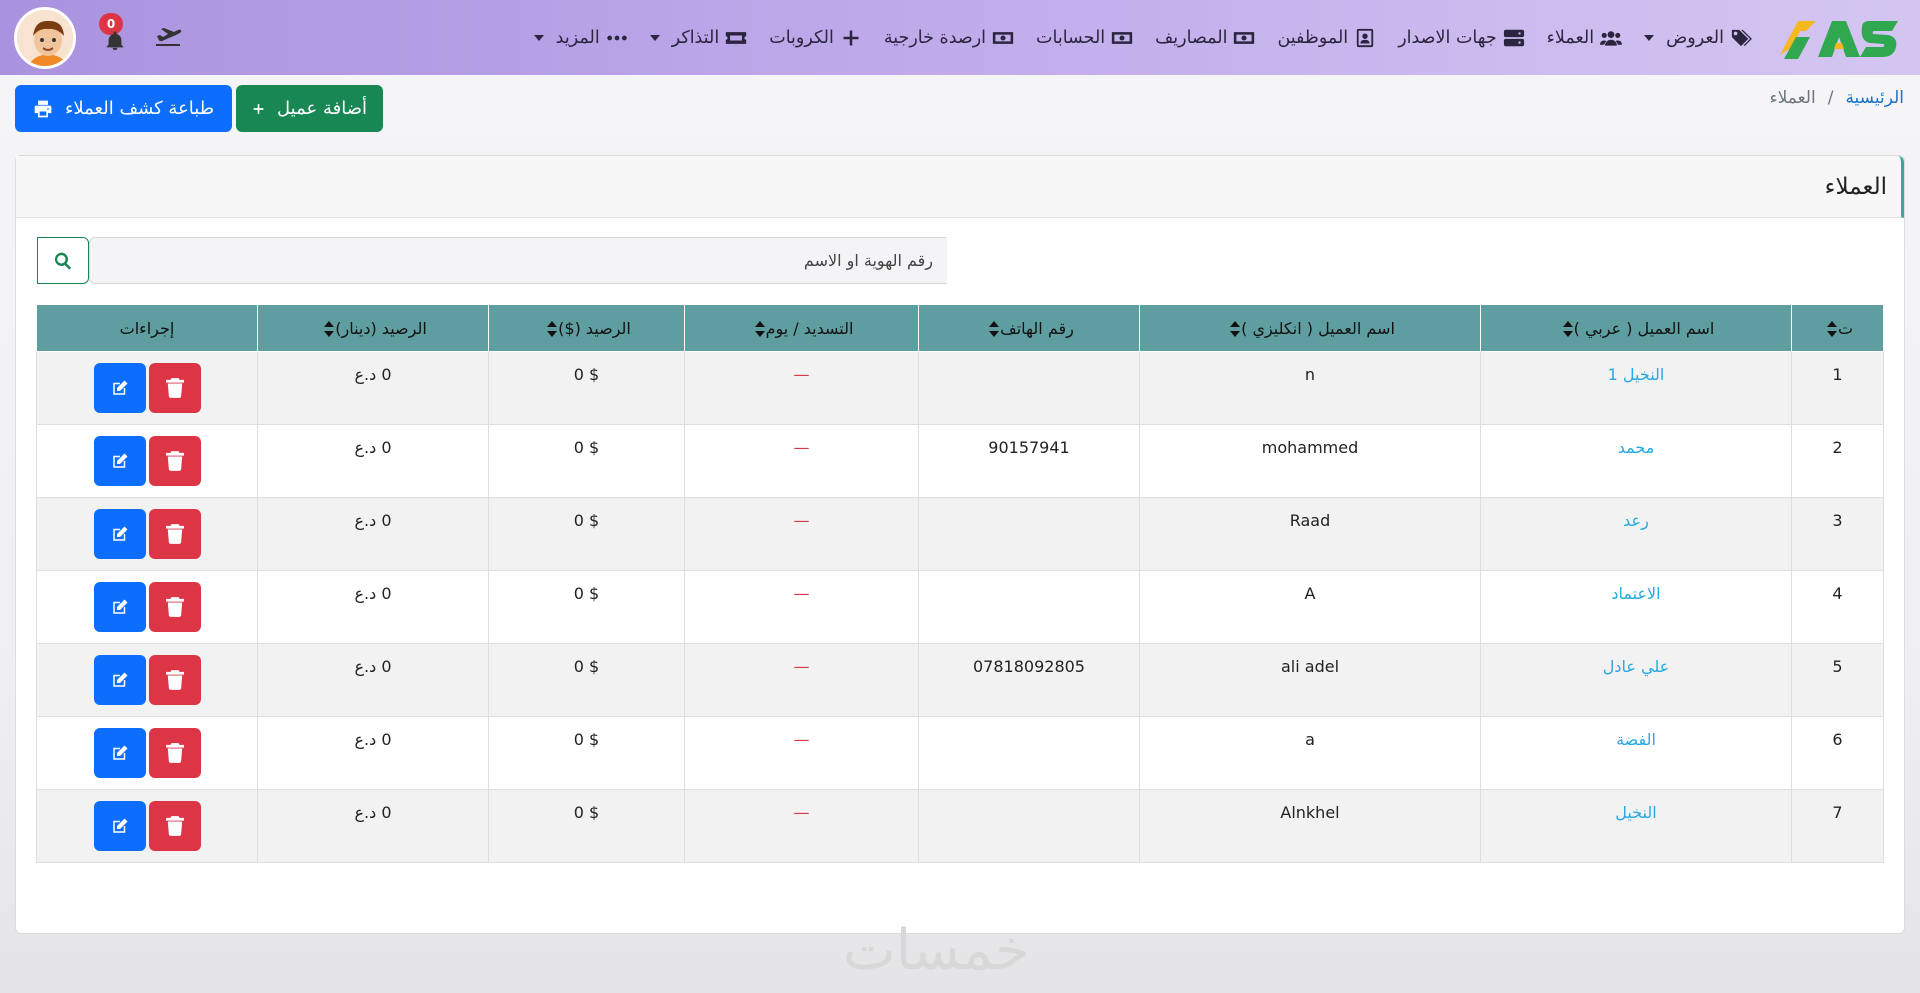 Image resolution: width=1920 pixels, height=993 pixels. What do you see at coordinates (1636, 534) in the screenshot?
I see `customer-name-ar-link: رعد` at bounding box center [1636, 534].